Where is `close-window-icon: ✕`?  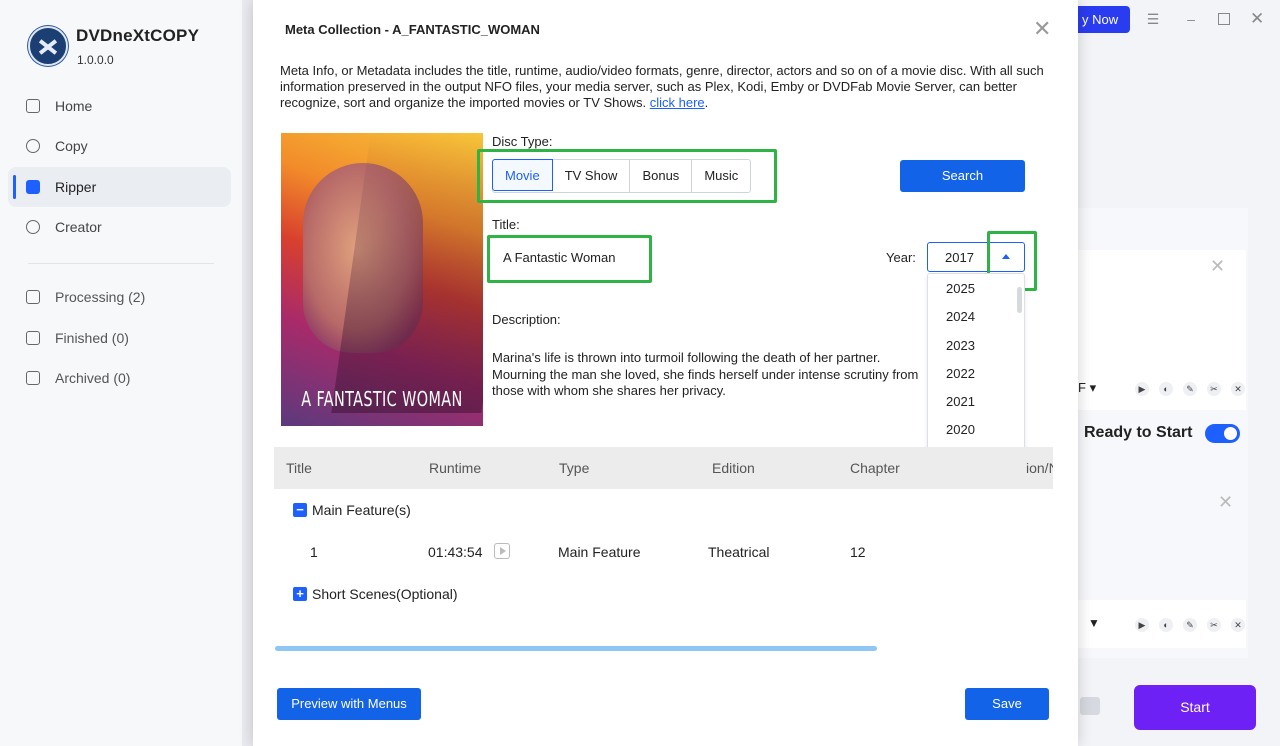 close-window-icon: ✕ is located at coordinates (1257, 18).